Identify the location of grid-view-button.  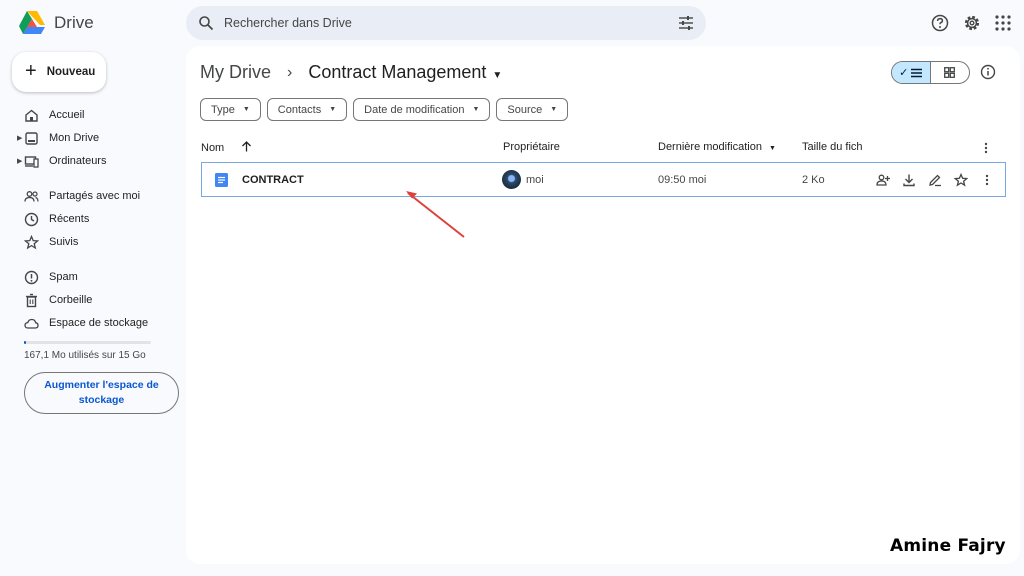
(950, 72).